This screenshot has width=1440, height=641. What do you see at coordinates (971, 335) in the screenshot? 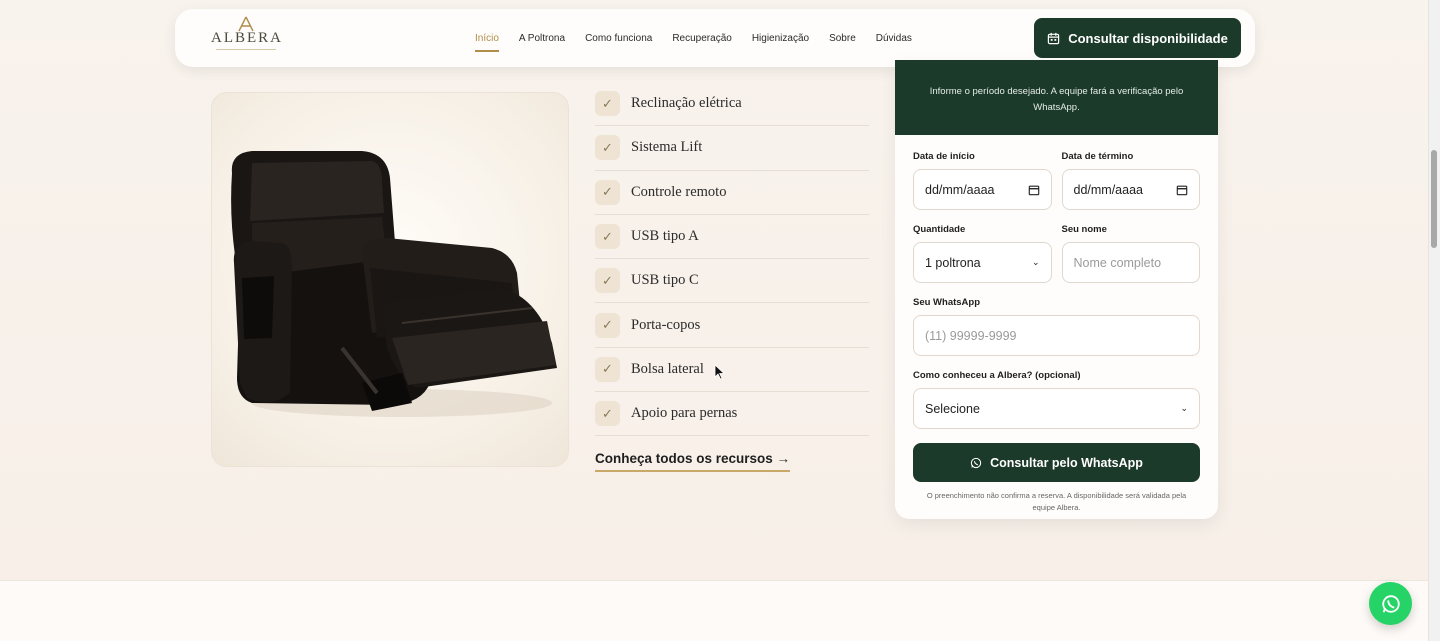
I see `whatsapp-placeholder: (11) 99999-9999` at bounding box center [971, 335].